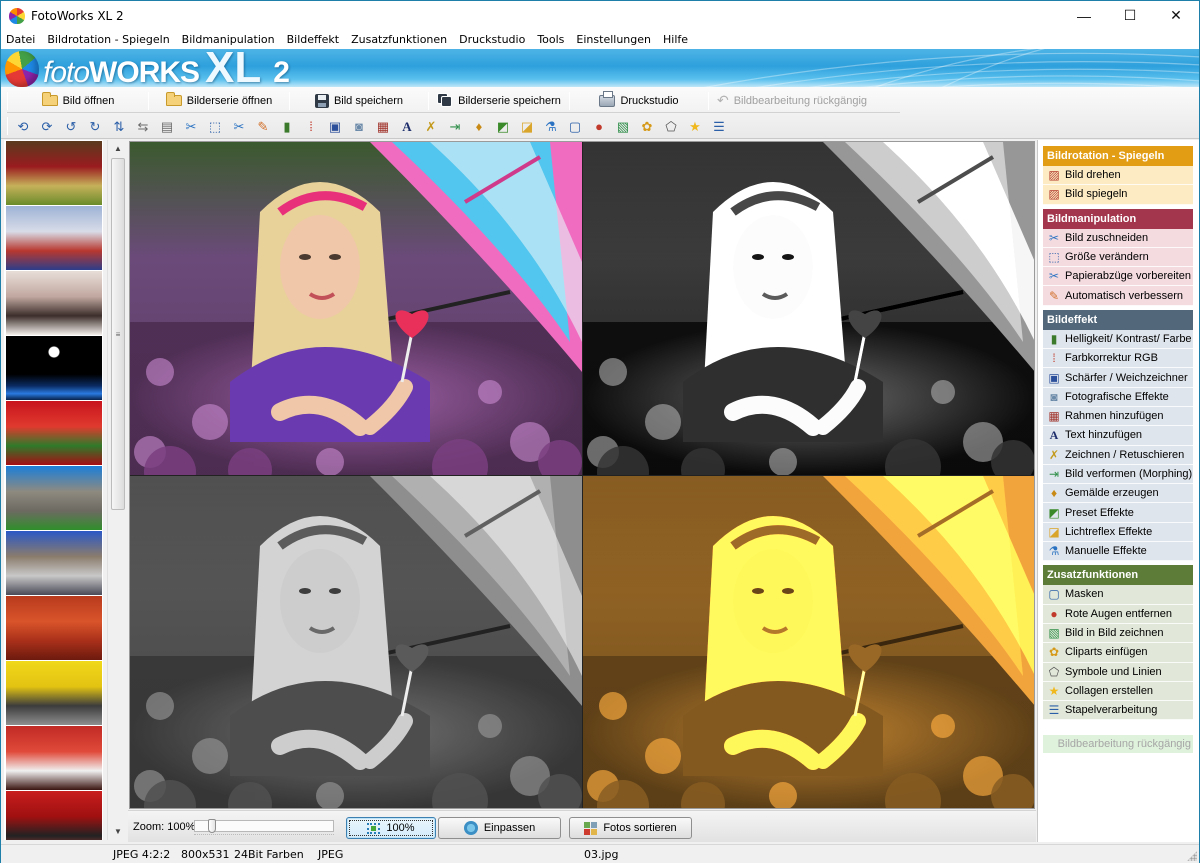 The height and width of the screenshot is (863, 1200). What do you see at coordinates (54, 238) in the screenshot?
I see `thumbnail-paint-palette` at bounding box center [54, 238].